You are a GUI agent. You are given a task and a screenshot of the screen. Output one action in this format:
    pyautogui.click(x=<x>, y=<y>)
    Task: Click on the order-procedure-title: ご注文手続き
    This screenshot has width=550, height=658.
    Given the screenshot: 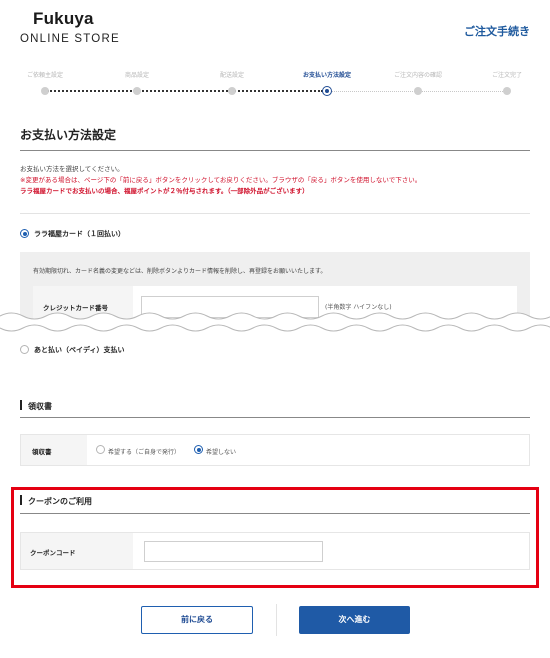 What is the action you would take?
    pyautogui.click(x=497, y=31)
    